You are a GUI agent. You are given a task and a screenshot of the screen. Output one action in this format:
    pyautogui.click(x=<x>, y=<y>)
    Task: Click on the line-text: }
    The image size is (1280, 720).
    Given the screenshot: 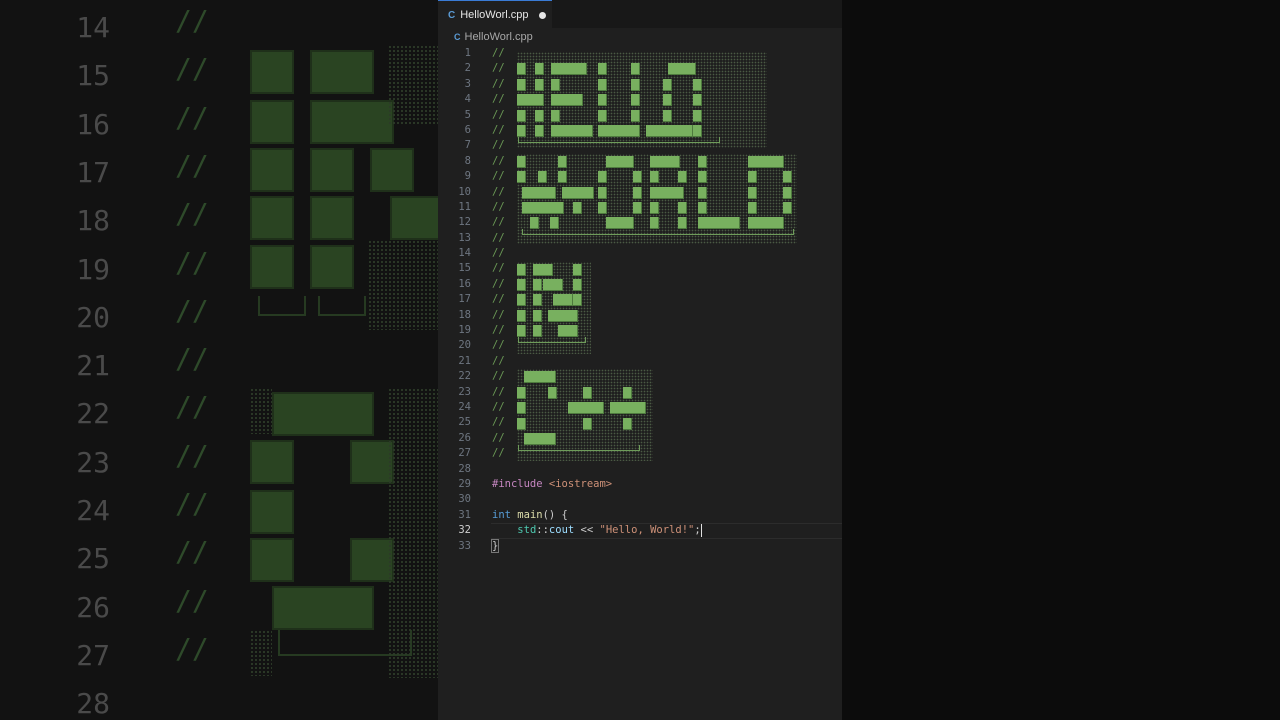 What is the action you would take?
    pyautogui.click(x=495, y=546)
    